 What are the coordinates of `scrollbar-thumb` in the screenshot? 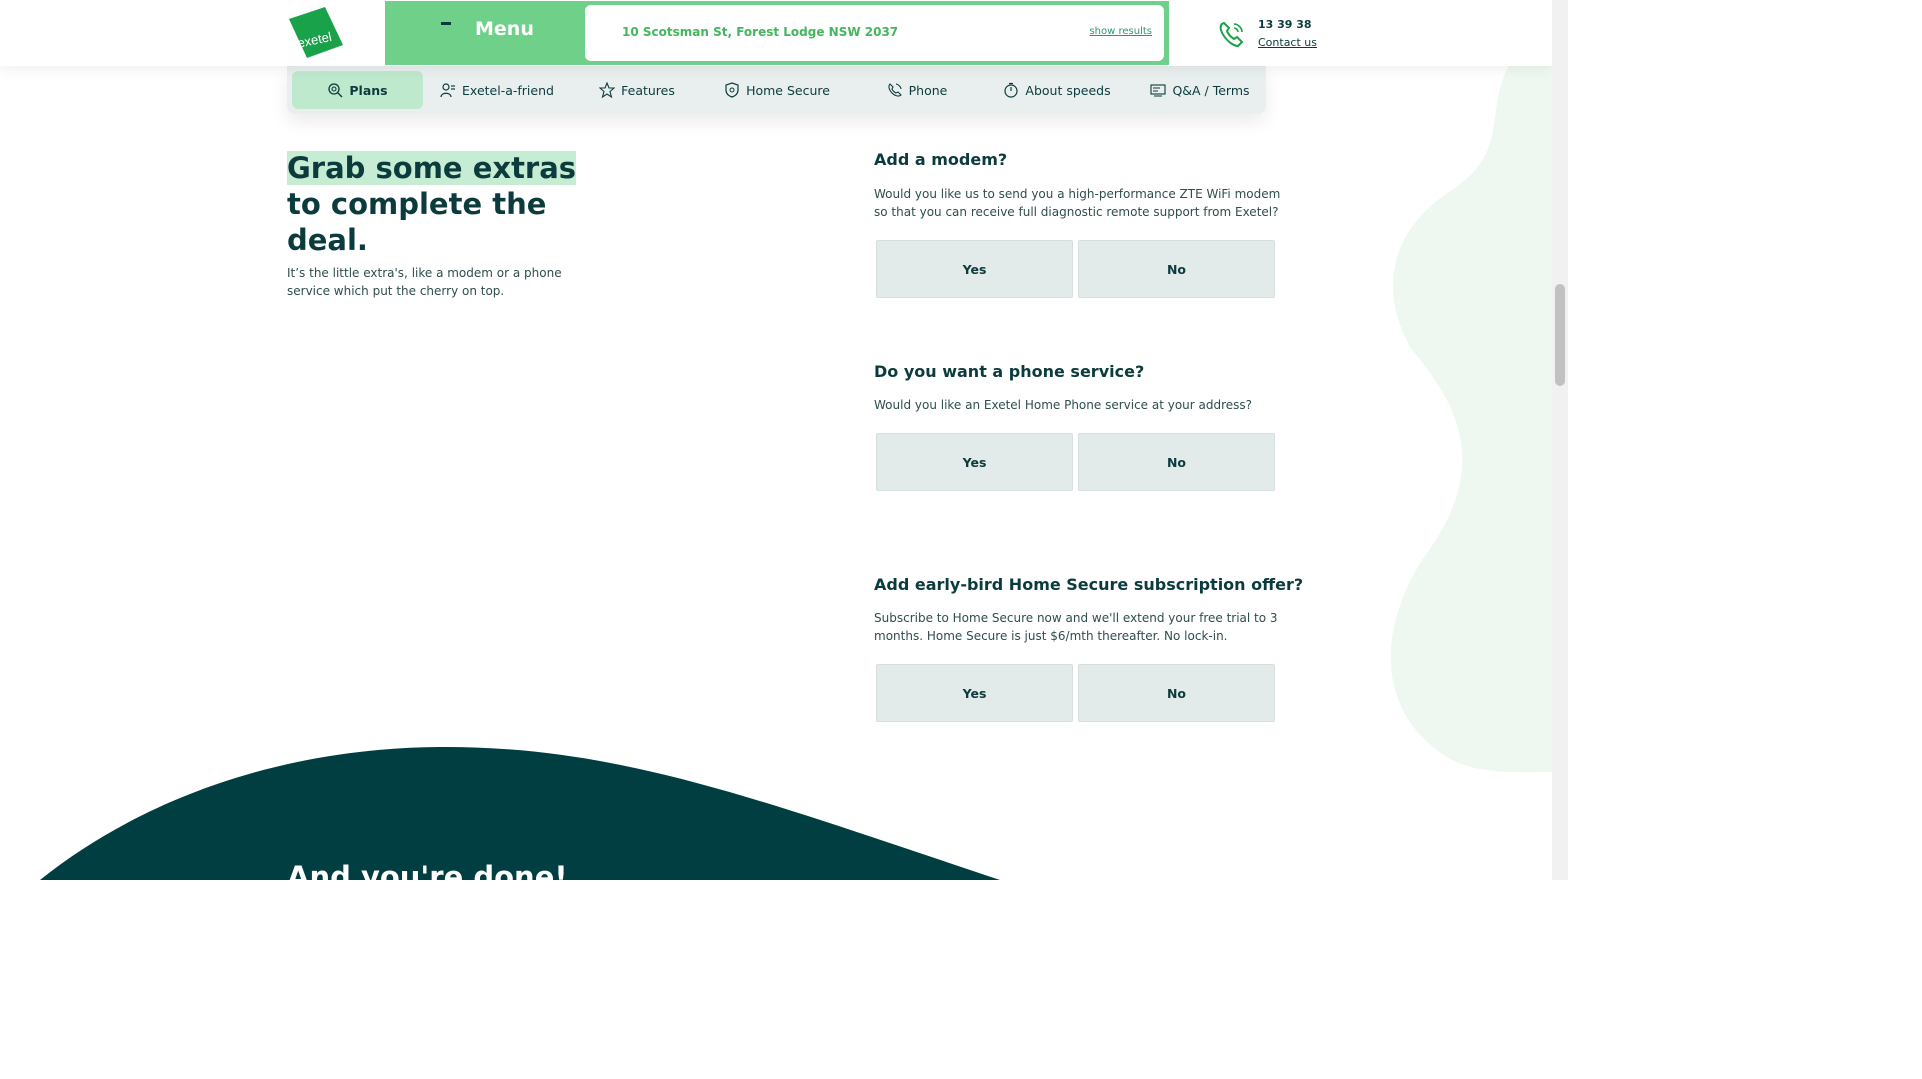 It's located at (1560, 335).